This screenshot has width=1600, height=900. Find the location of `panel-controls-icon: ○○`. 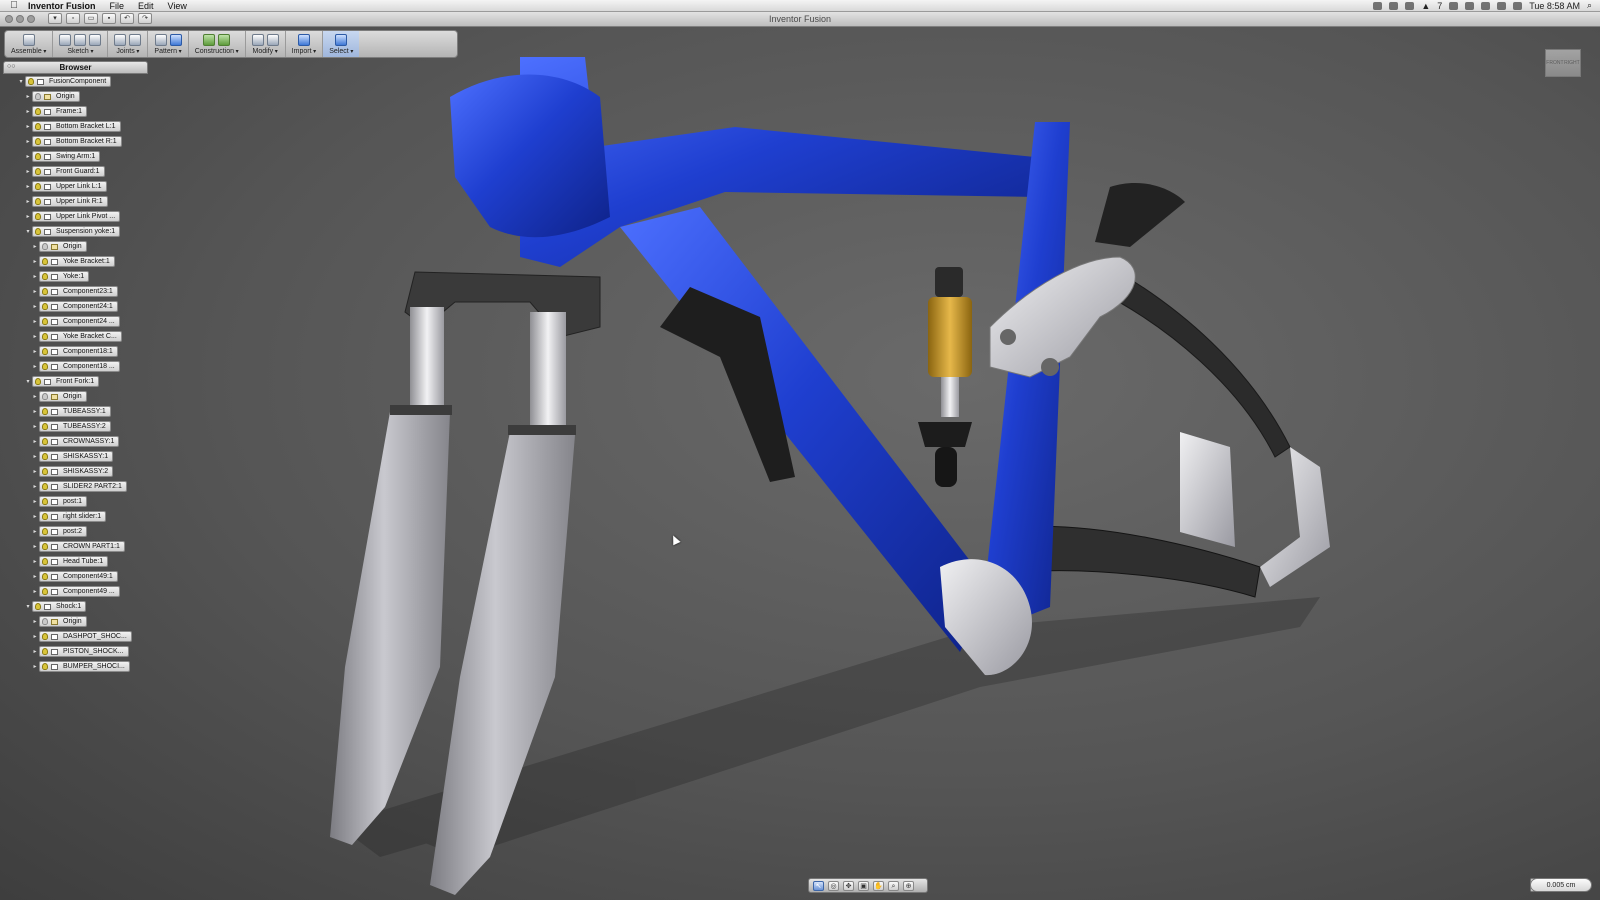

panel-controls-icon: ○○ is located at coordinates (11, 67).